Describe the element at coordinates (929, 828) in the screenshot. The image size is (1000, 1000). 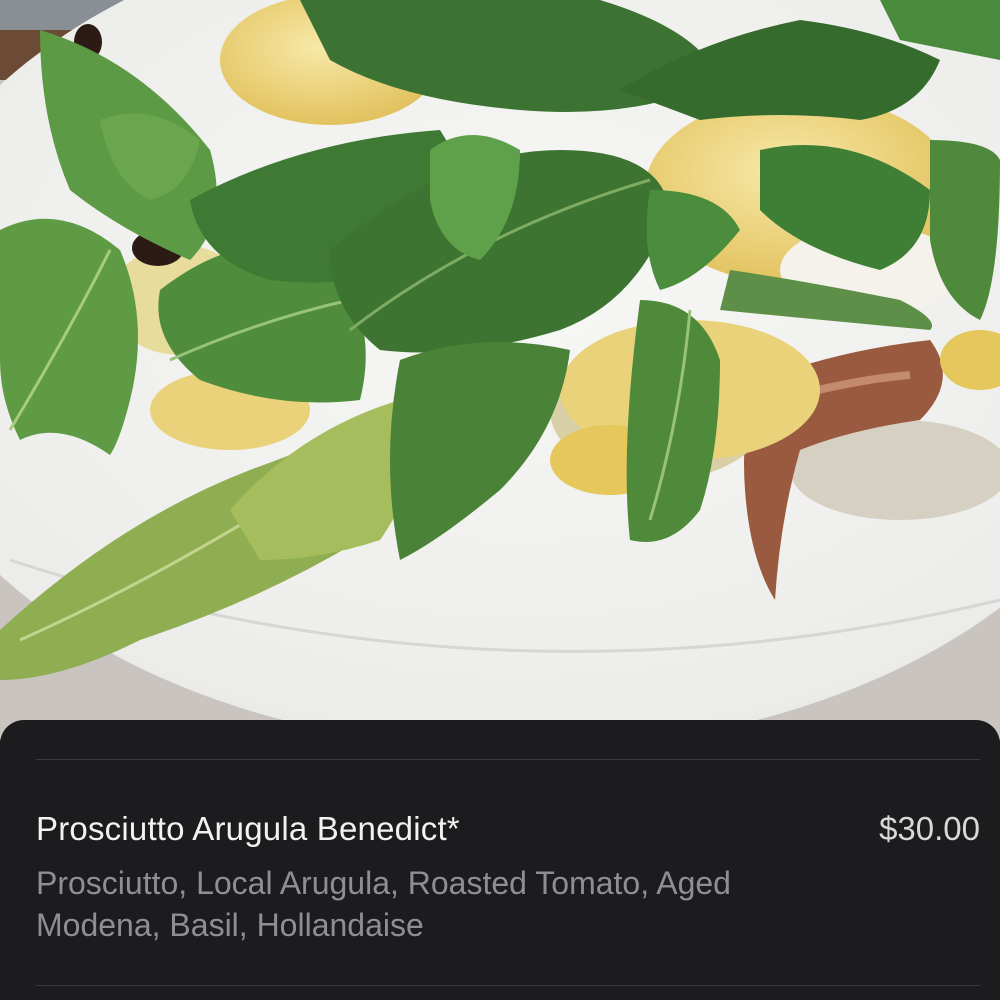
I see `item-price: $30.00` at that location.